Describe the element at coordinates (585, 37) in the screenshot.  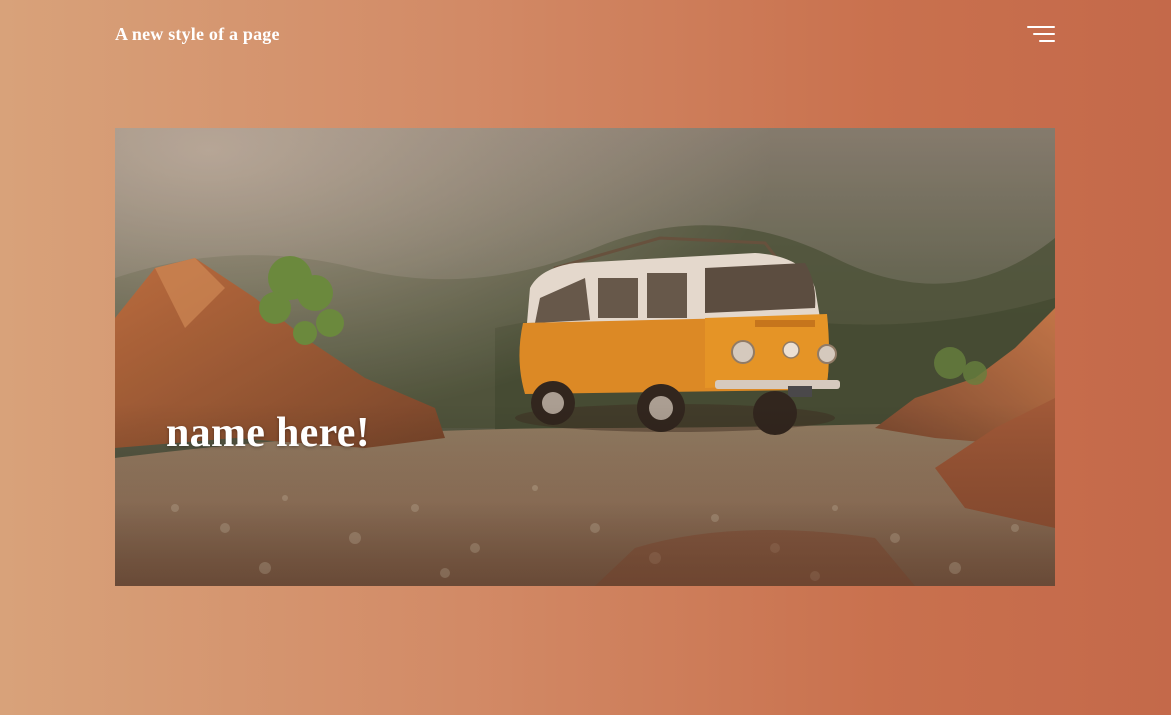
I see `top-bar: A new style of a page` at that location.